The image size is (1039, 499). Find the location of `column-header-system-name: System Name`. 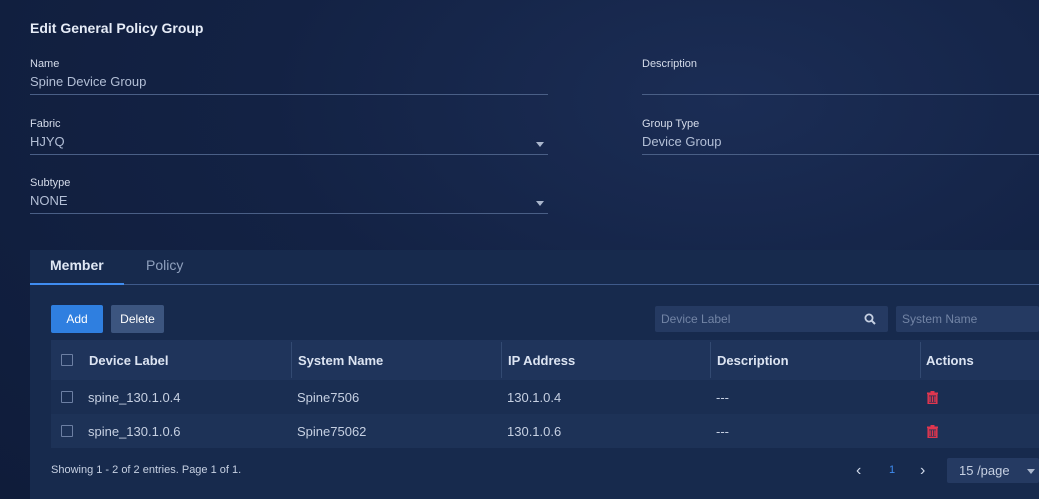

column-header-system-name: System Name is located at coordinates (340, 360).